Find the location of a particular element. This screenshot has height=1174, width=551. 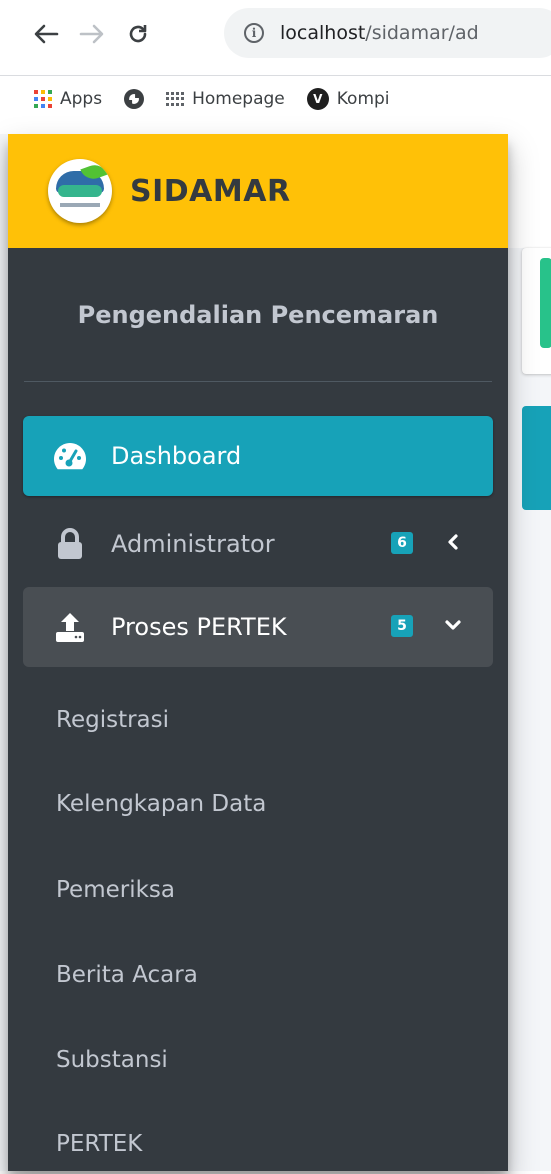

forward-arrow-icon is located at coordinates (92, 34).